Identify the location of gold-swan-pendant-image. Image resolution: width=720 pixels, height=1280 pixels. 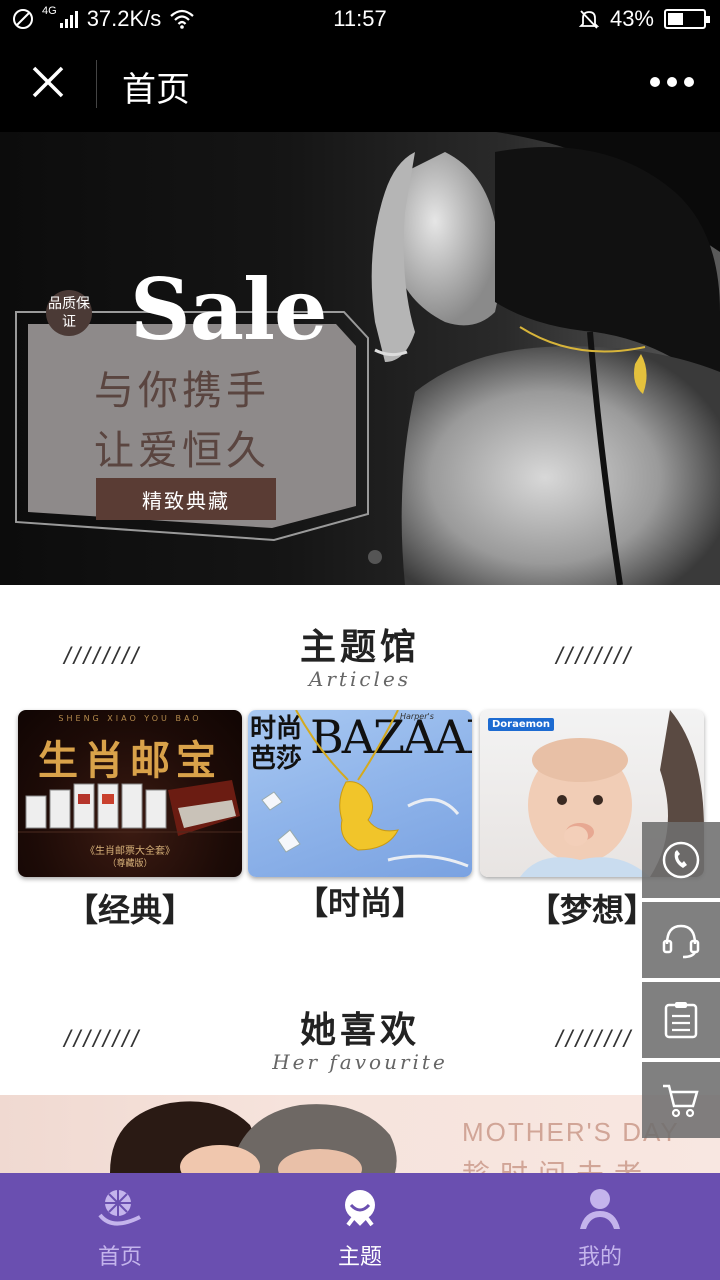
(365, 789).